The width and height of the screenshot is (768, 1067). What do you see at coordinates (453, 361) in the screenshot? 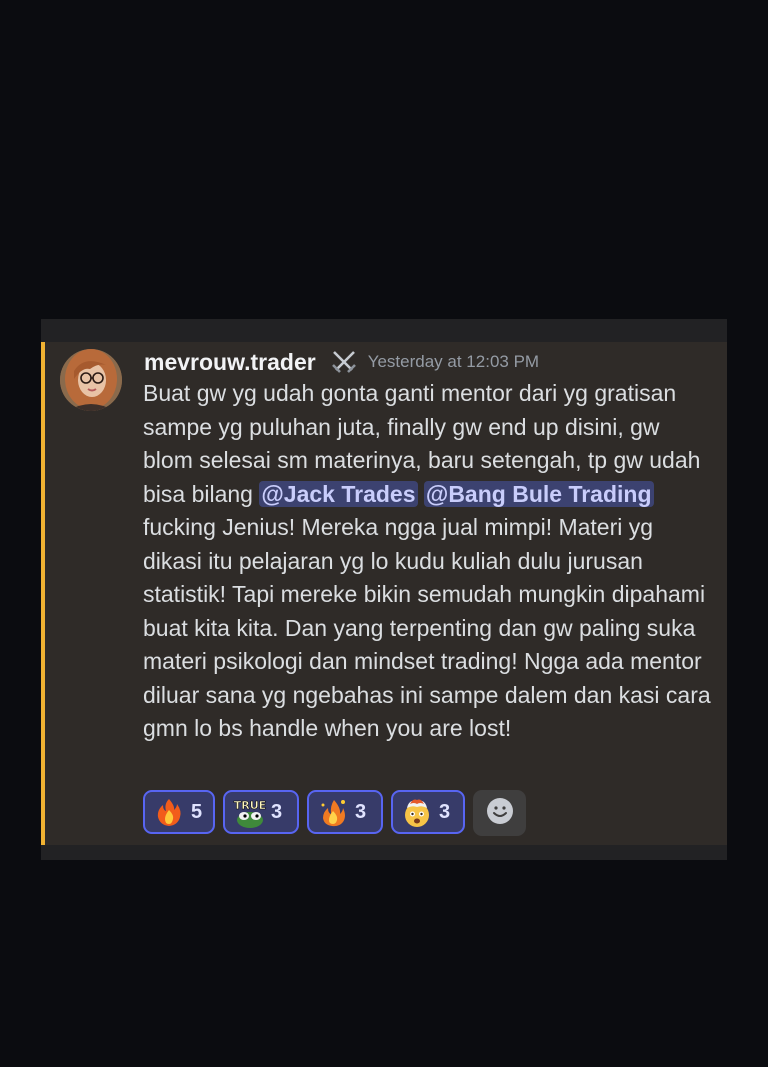
I see `timestamp: Yesterday at 12:03 PM` at bounding box center [453, 361].